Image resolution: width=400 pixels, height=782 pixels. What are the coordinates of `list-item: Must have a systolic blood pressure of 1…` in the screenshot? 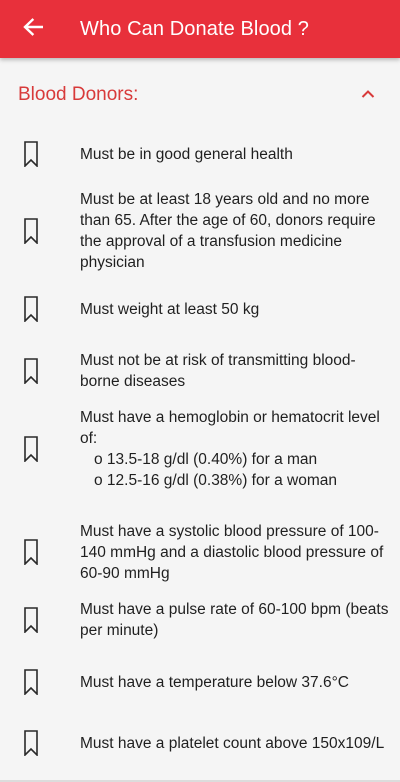 It's located at (200, 552).